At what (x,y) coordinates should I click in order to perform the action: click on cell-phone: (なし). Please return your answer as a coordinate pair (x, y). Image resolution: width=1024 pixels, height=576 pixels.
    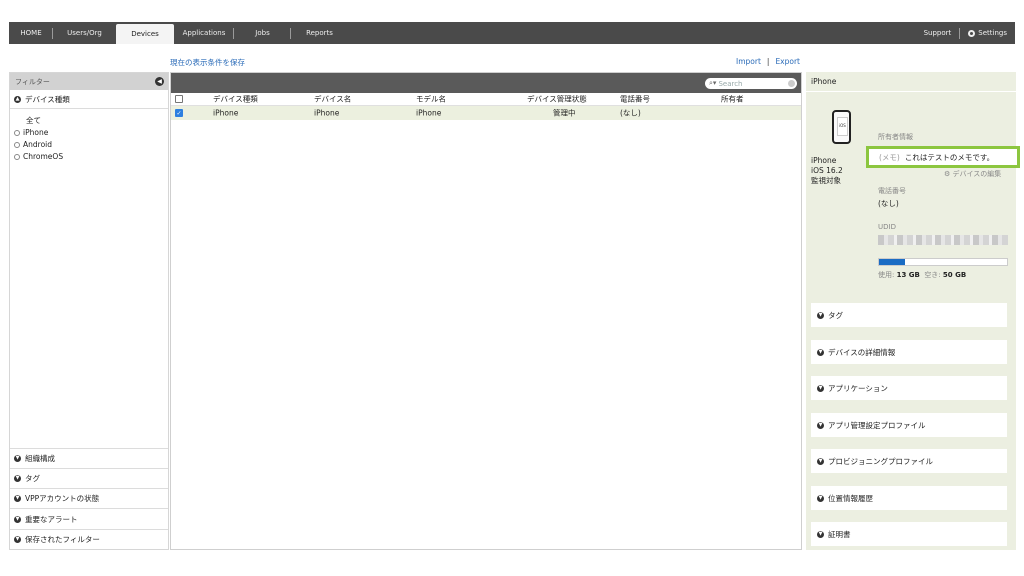
    Looking at the image, I should click on (630, 113).